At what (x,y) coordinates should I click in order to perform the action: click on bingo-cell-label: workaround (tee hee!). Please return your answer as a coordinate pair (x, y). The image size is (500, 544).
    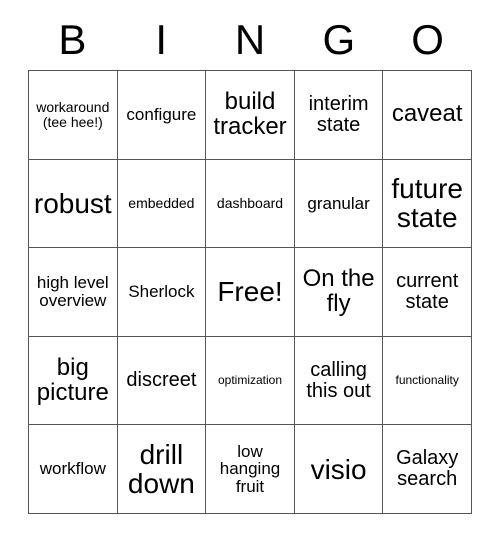
    Looking at the image, I should click on (73, 114).